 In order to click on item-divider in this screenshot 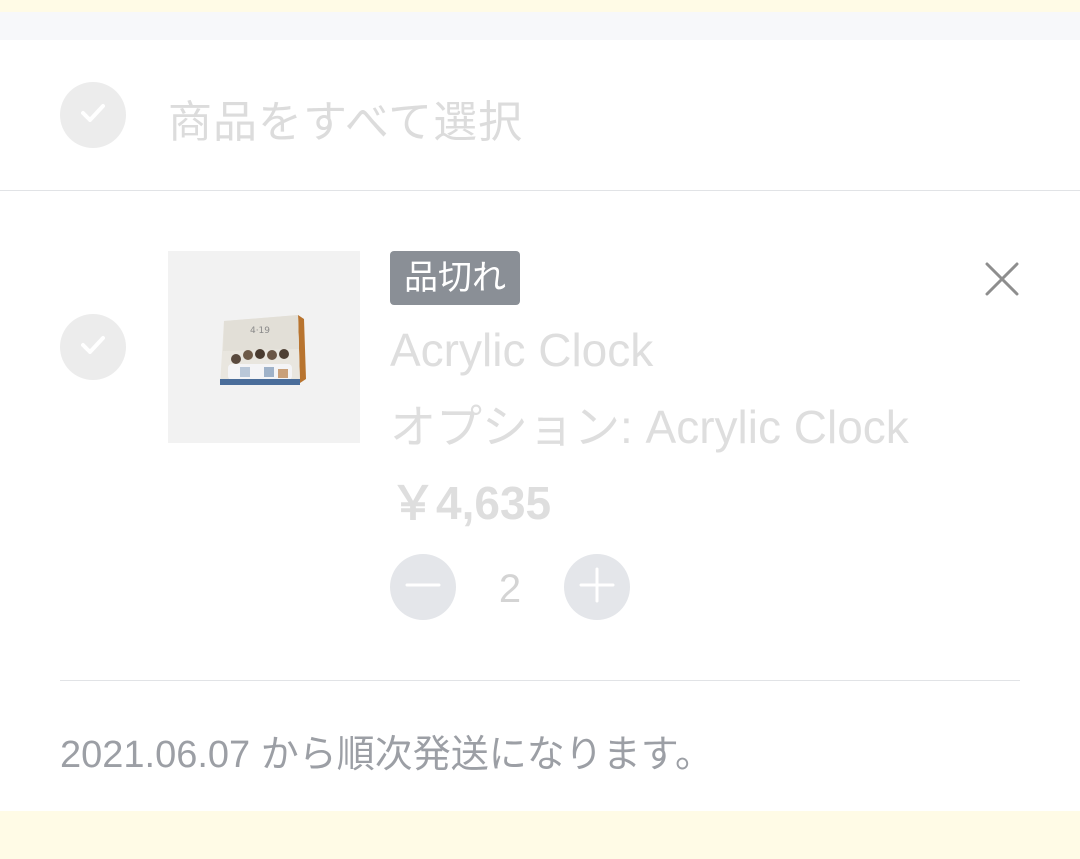, I will do `click(540, 680)`.